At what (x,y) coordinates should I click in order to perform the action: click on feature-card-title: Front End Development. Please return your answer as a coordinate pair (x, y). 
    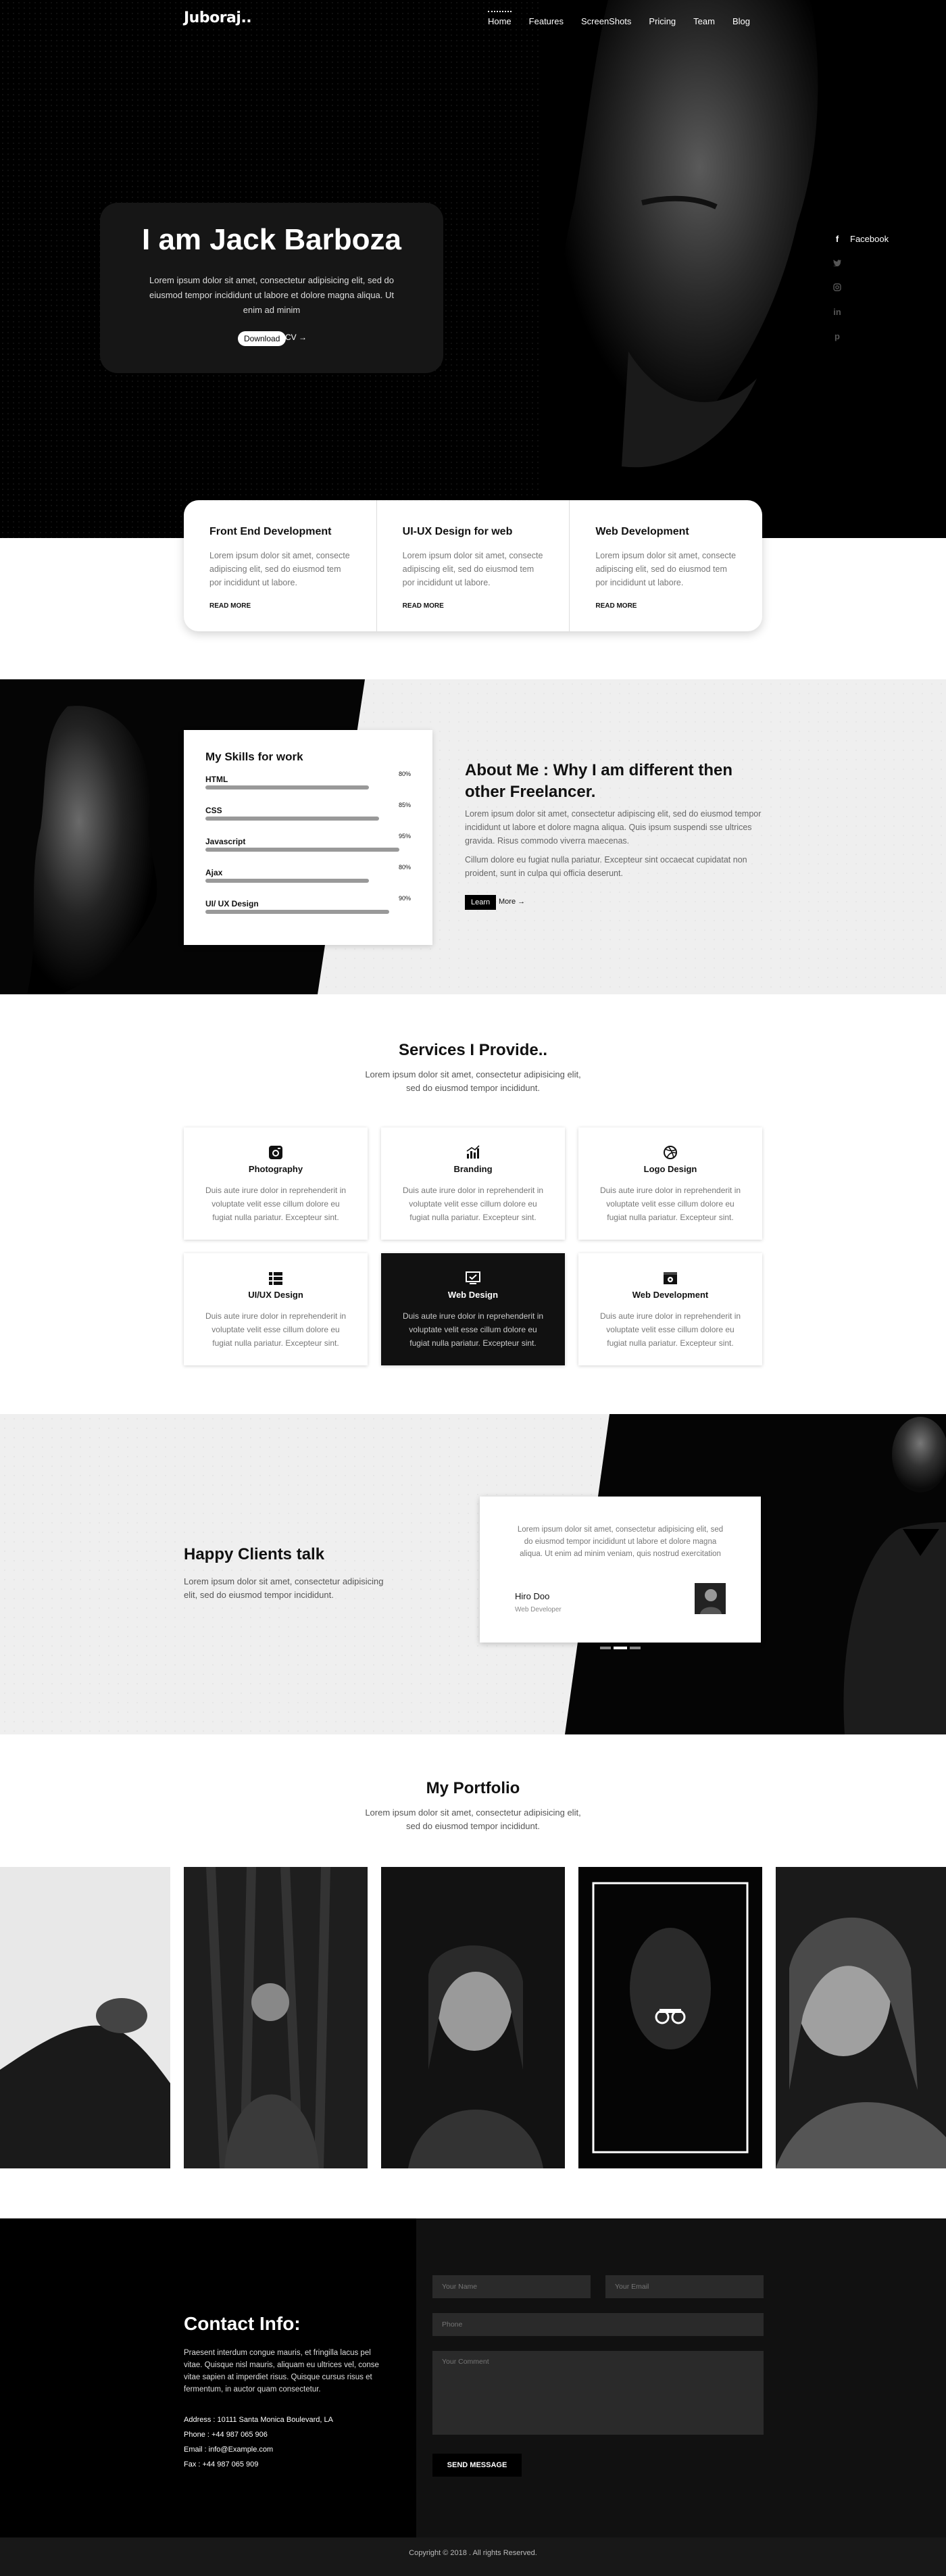
    Looking at the image, I should click on (270, 531).